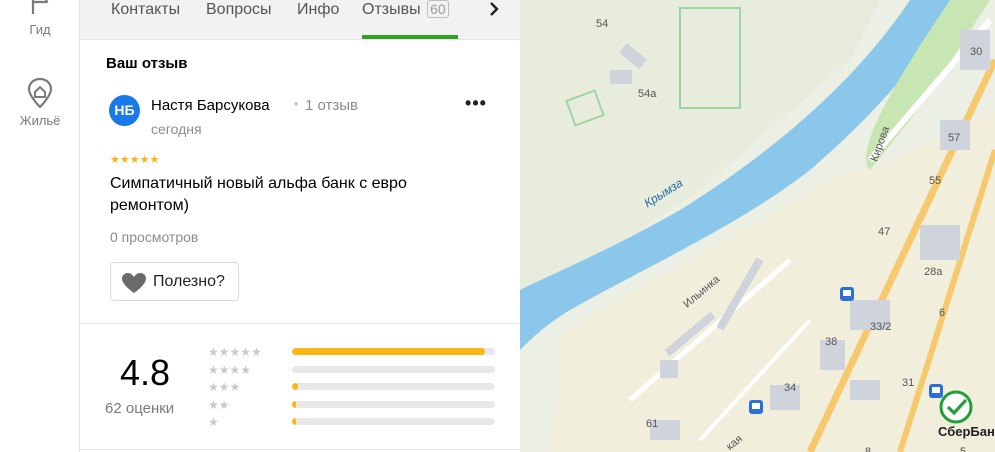 Image resolution: width=995 pixels, height=452 pixels. I want to click on rail-item-label: Жильё, so click(40, 120).